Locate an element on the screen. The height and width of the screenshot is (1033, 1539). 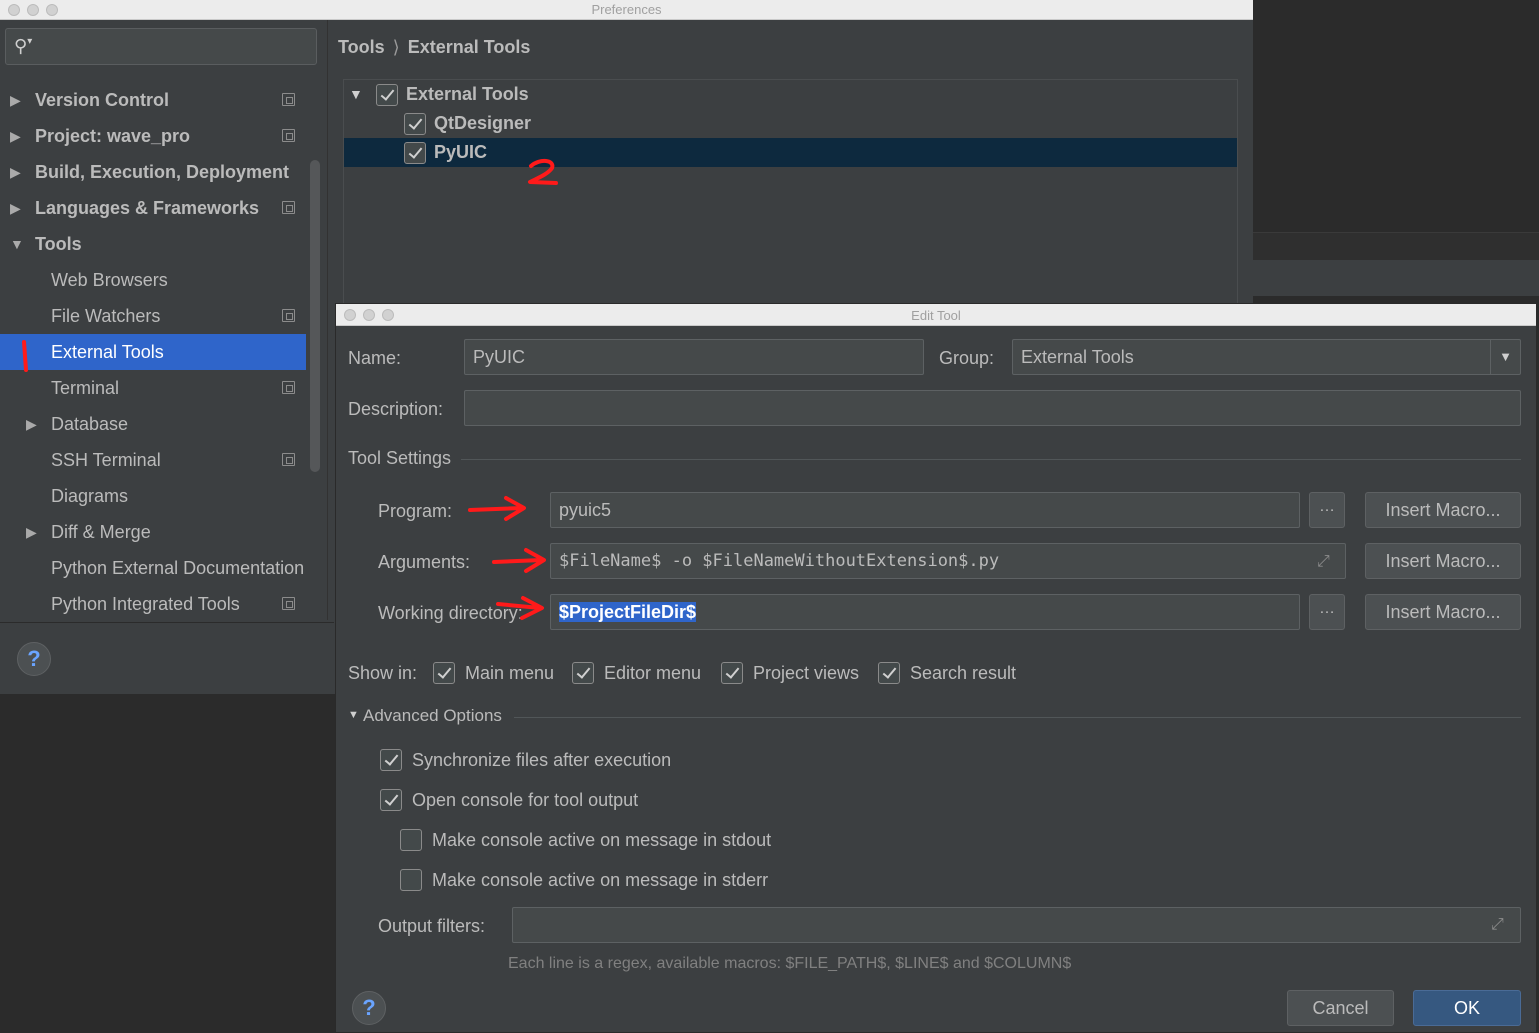
annotation-arrow-program is located at coordinates (497, 508).